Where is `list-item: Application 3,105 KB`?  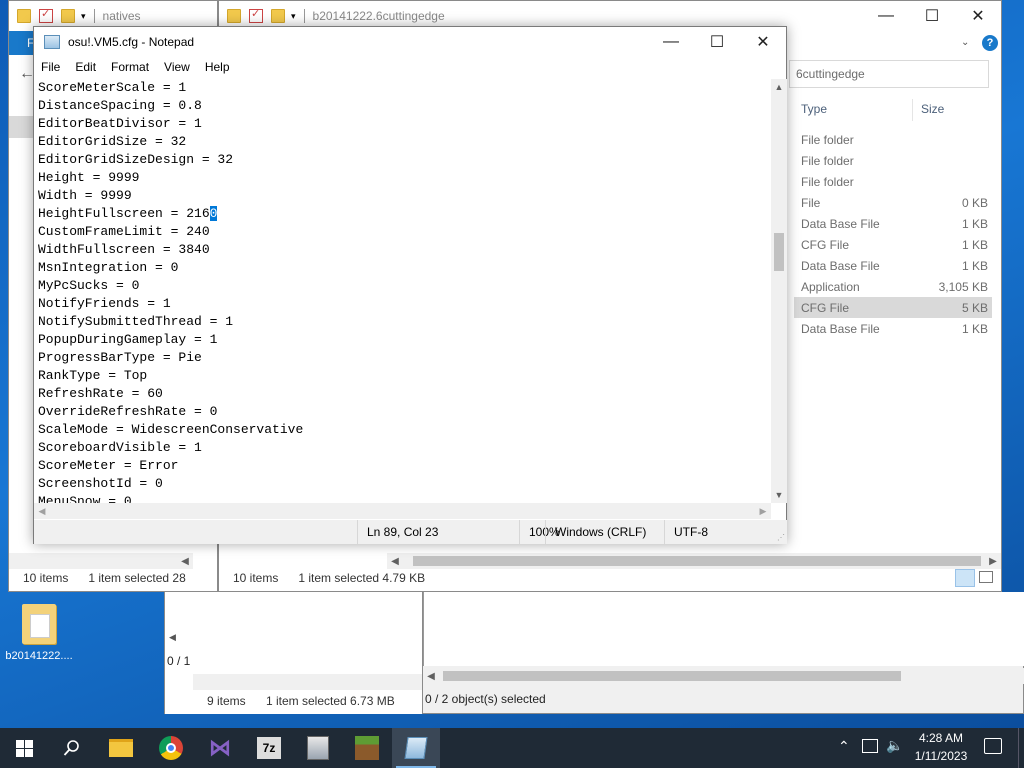 list-item: Application 3,105 KB is located at coordinates (893, 286).